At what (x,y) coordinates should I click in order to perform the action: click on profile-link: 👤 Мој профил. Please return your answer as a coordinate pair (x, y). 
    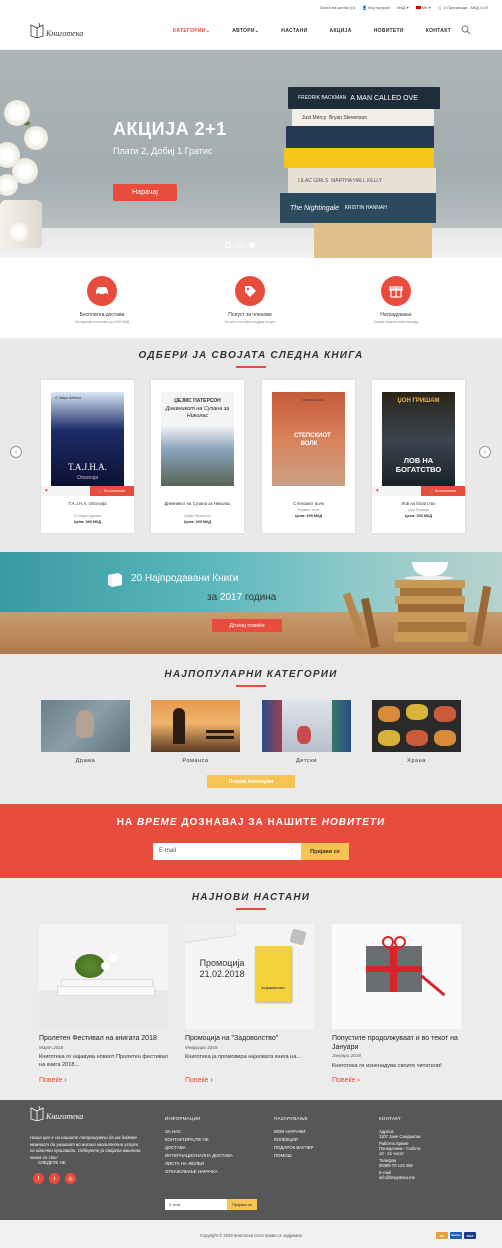
    Looking at the image, I should click on (376, 7).